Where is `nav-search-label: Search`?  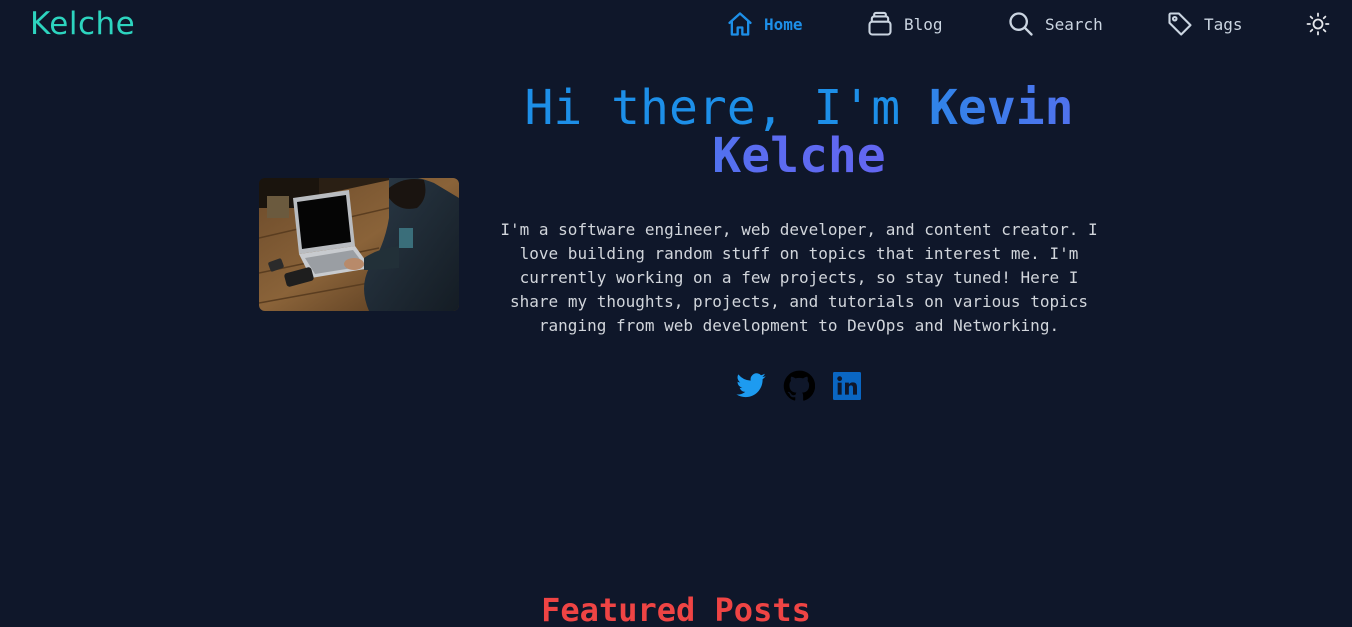 nav-search-label: Search is located at coordinates (1074, 24).